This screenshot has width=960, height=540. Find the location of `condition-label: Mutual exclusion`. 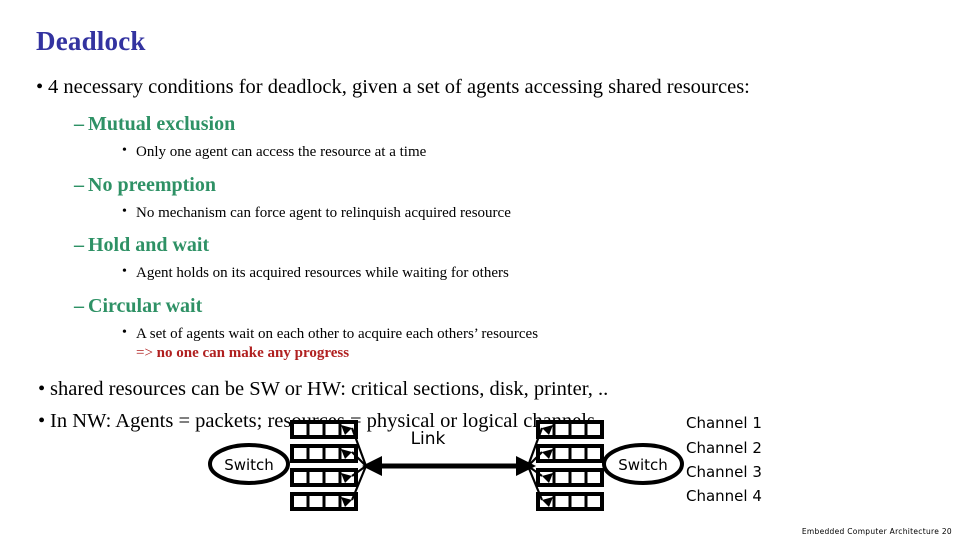

condition-label: Mutual exclusion is located at coordinates (162, 124).